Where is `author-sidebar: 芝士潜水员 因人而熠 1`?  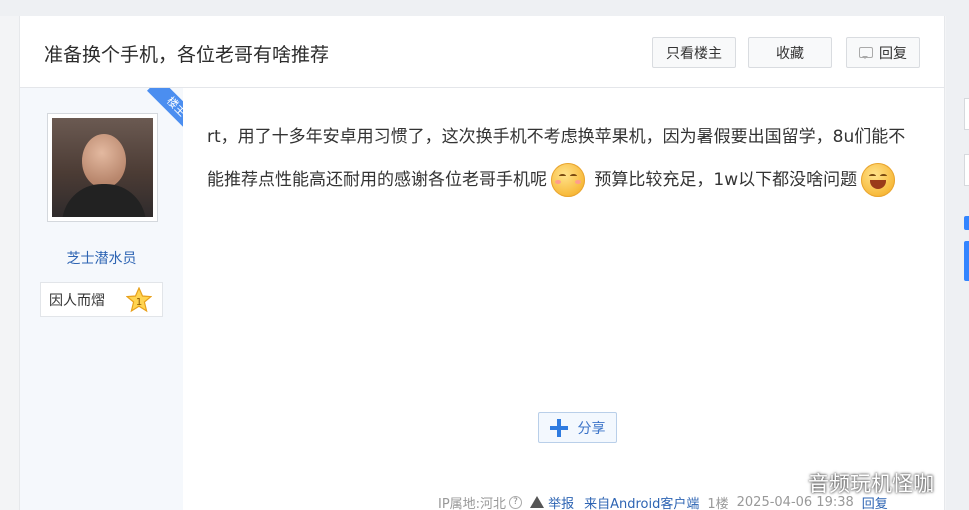 author-sidebar: 芝士潜水员 因人而熠 1 is located at coordinates (101, 299).